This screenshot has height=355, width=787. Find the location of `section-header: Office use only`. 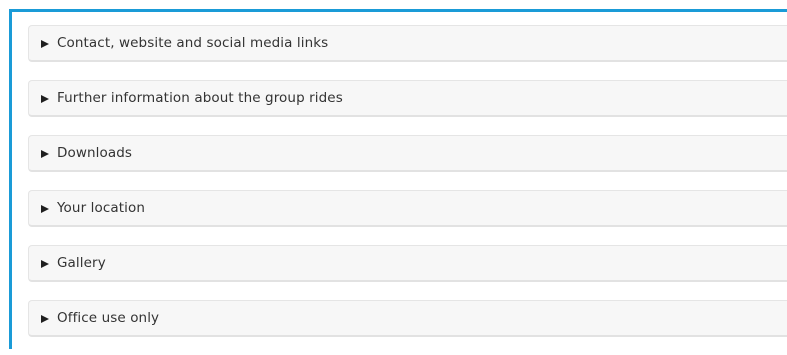

section-header: Office use only is located at coordinates (408, 318).